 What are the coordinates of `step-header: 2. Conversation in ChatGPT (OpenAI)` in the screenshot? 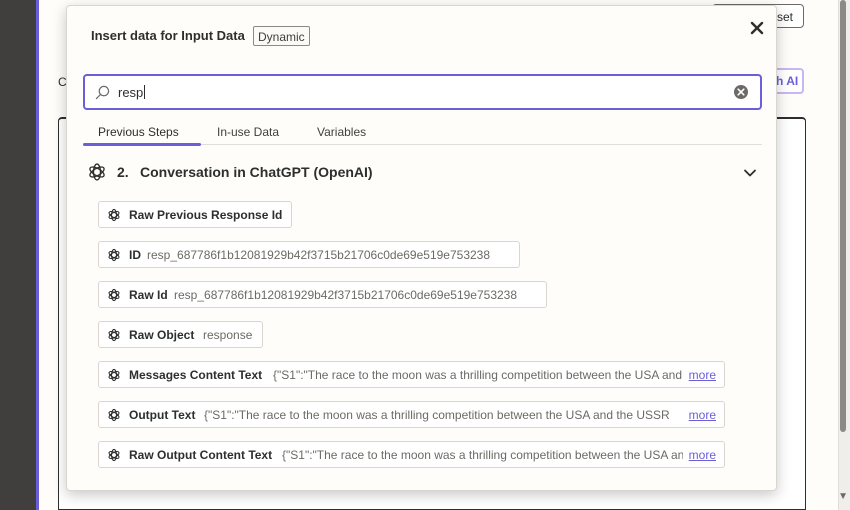 It's located at (422, 173).